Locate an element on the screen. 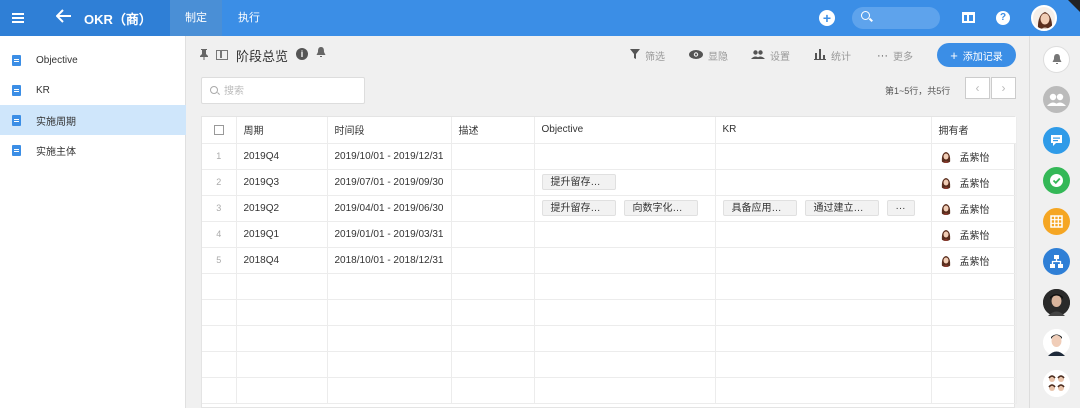  people-icon is located at coordinates (758, 55).